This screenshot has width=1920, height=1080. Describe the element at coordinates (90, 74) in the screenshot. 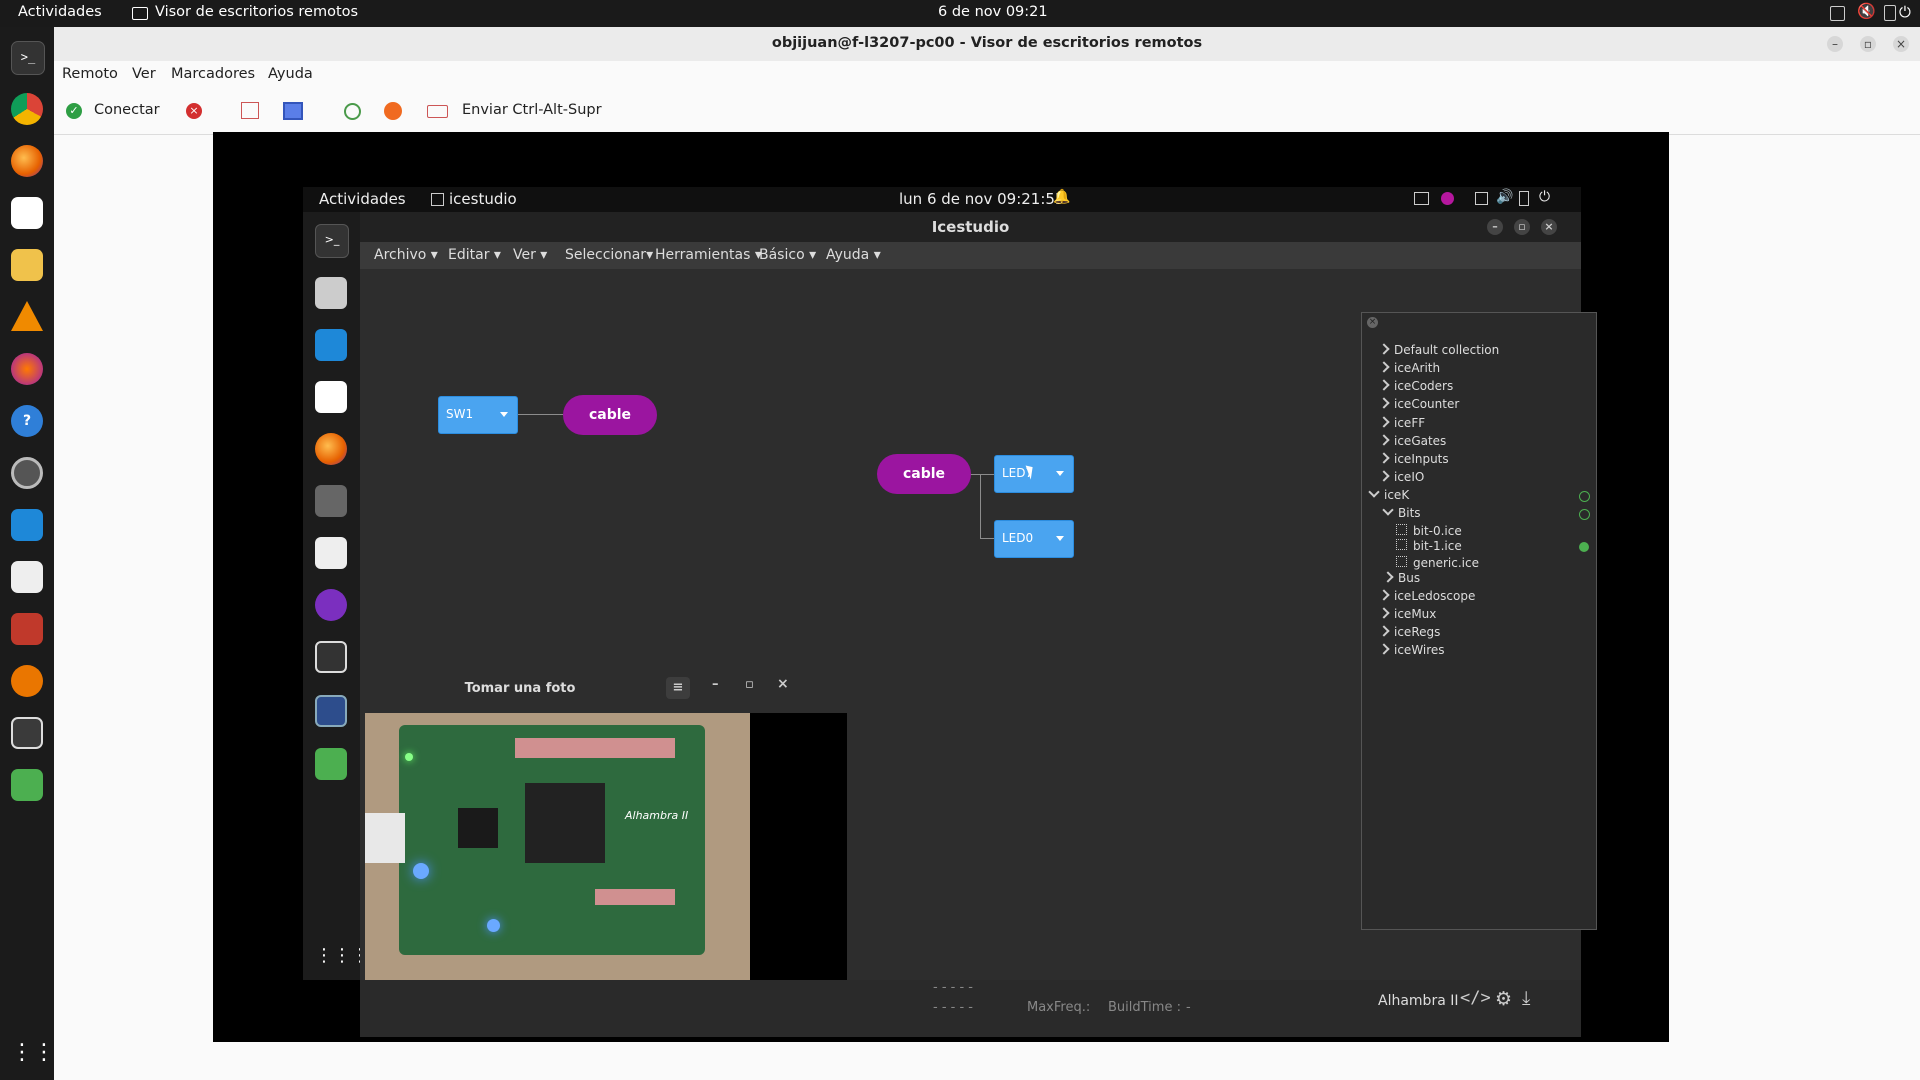

I see `menu-remoto: Remoto` at that location.